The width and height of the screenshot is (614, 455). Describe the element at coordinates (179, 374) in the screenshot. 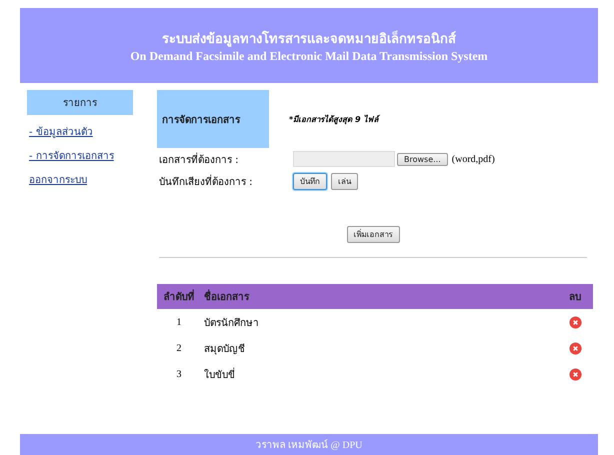

I see `row-number: 3` at that location.